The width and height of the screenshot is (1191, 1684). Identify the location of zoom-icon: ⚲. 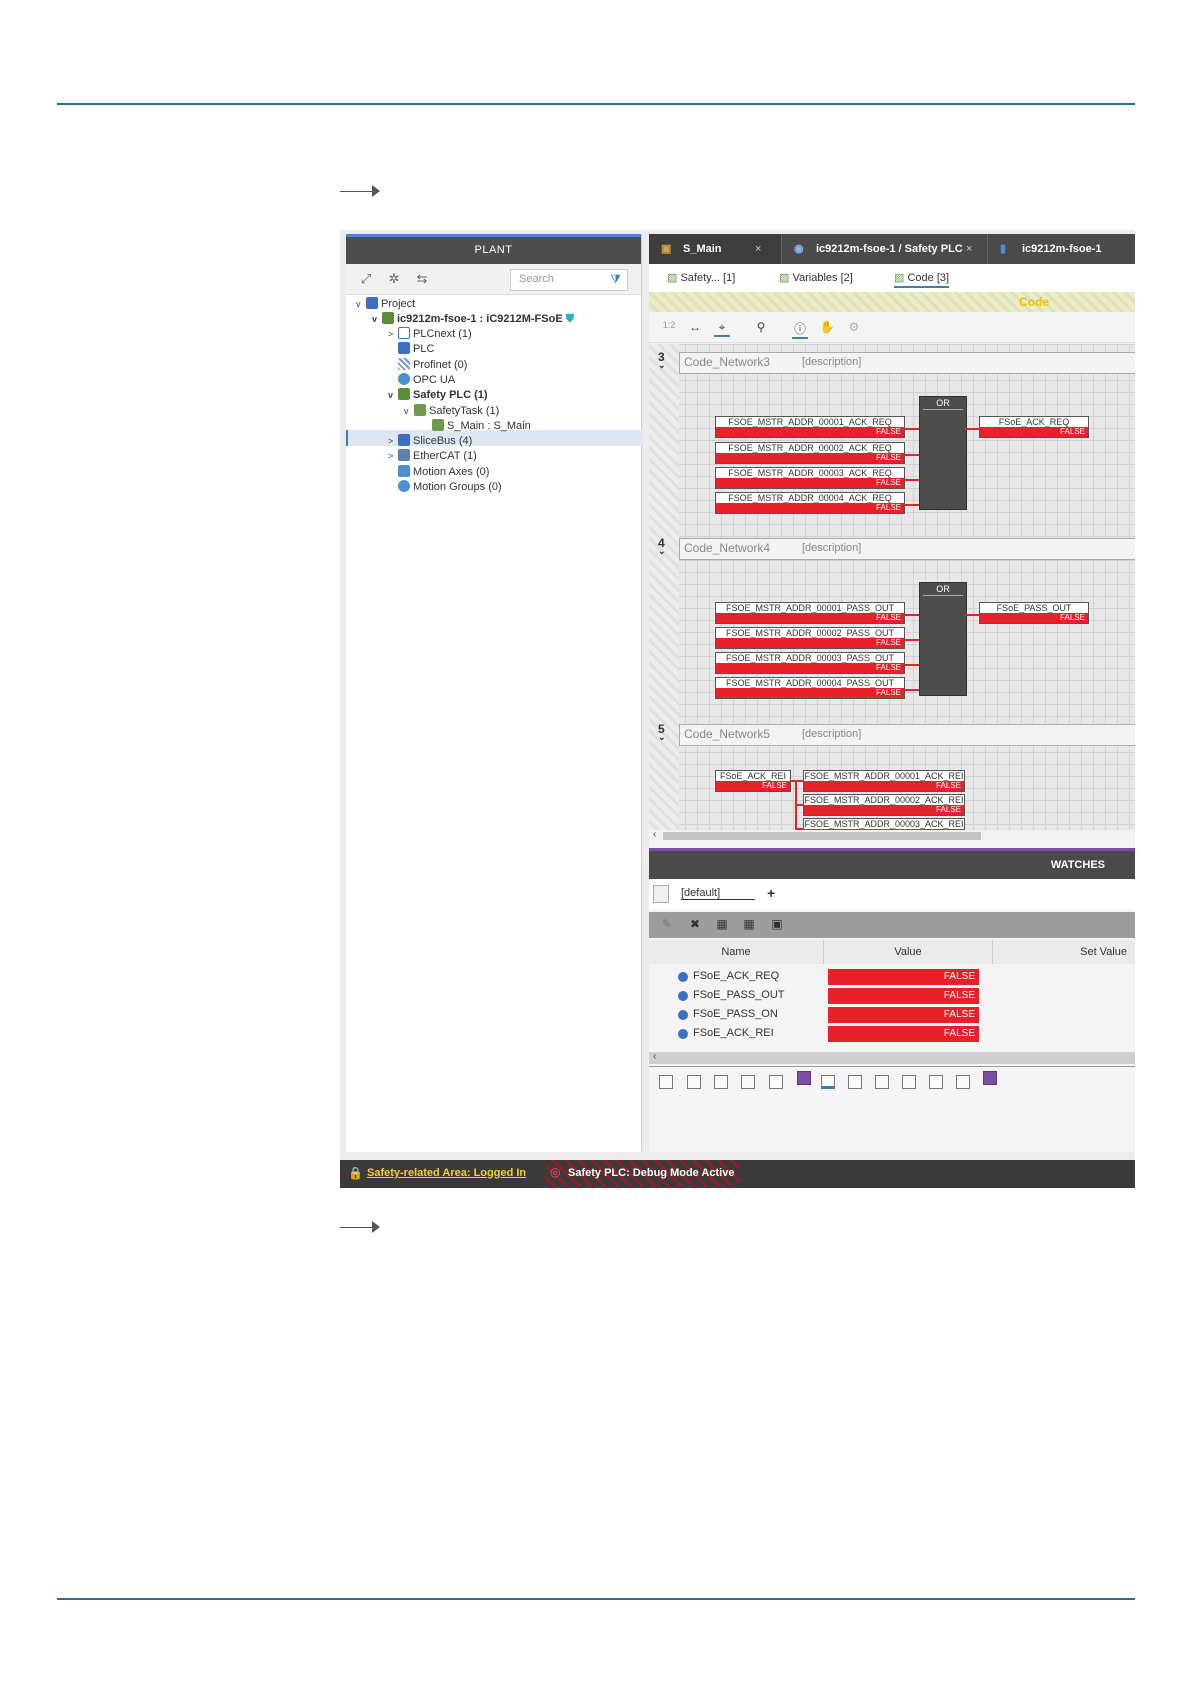
(761, 327).